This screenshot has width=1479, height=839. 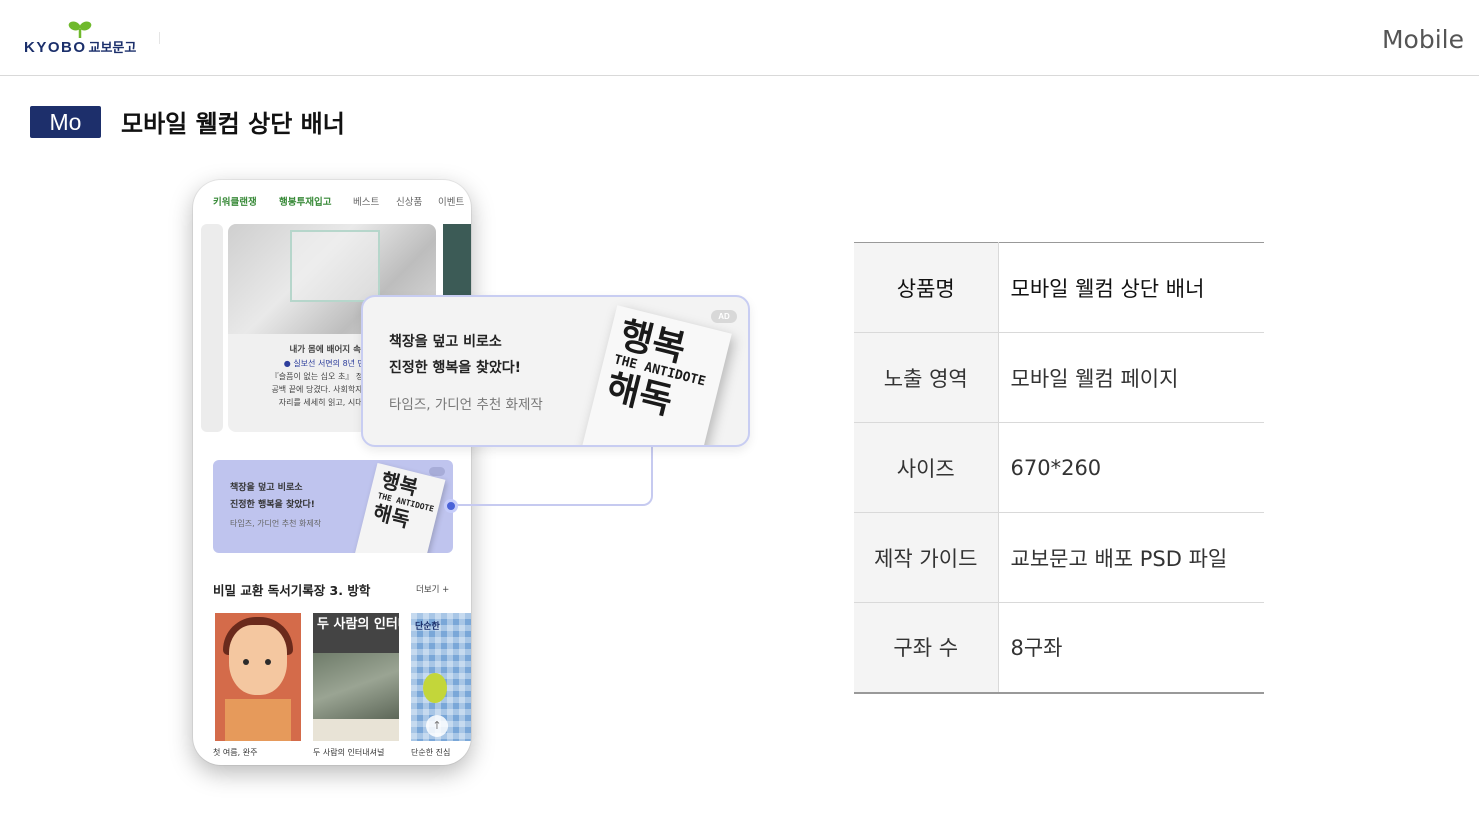 What do you see at coordinates (258, 720) in the screenshot?
I see `illustration-body` at bounding box center [258, 720].